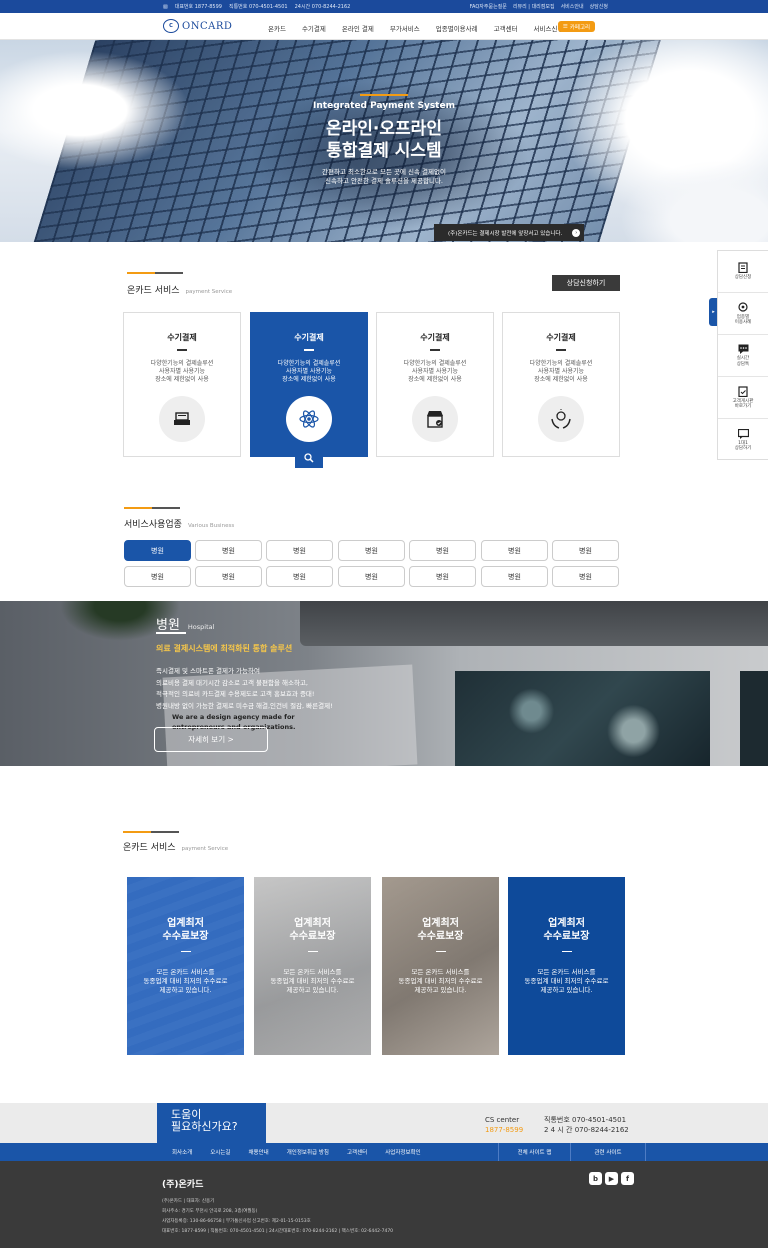 This screenshot has height=1248, width=768. Describe the element at coordinates (561, 418) in the screenshot. I see `hands-idea-icon` at that location.